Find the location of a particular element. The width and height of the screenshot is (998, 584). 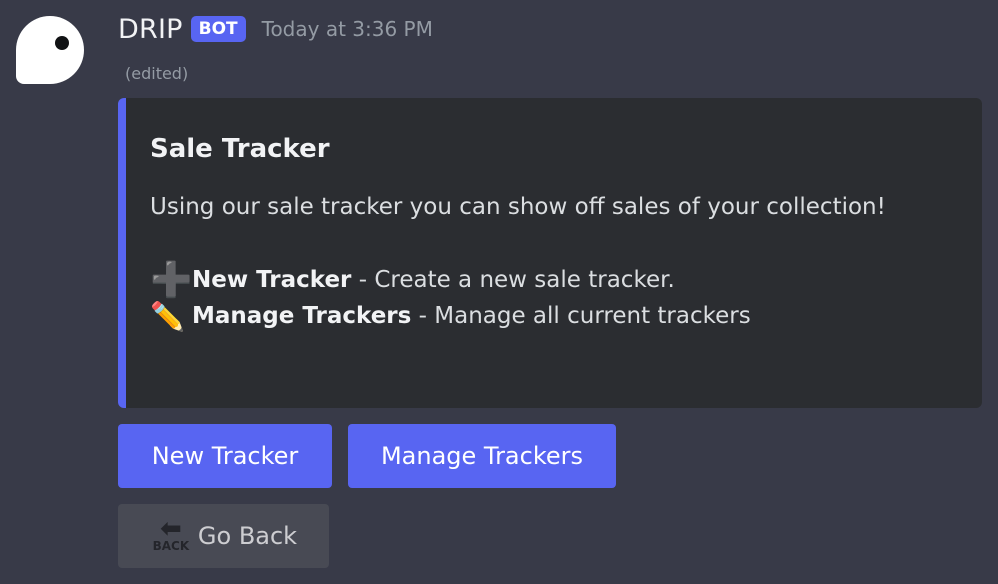

message-header: DRIP BOT Today at 3:36 PM is located at coordinates (275, 29).